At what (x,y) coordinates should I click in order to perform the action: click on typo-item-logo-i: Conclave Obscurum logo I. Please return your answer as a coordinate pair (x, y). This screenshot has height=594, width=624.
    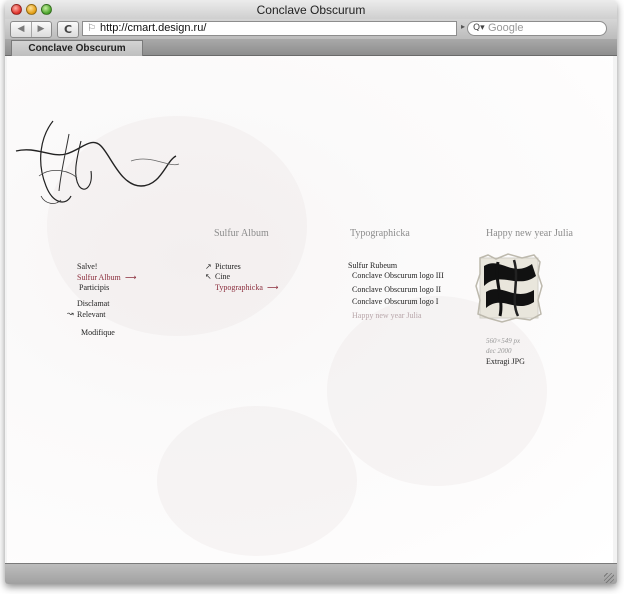
    Looking at the image, I should click on (395, 301).